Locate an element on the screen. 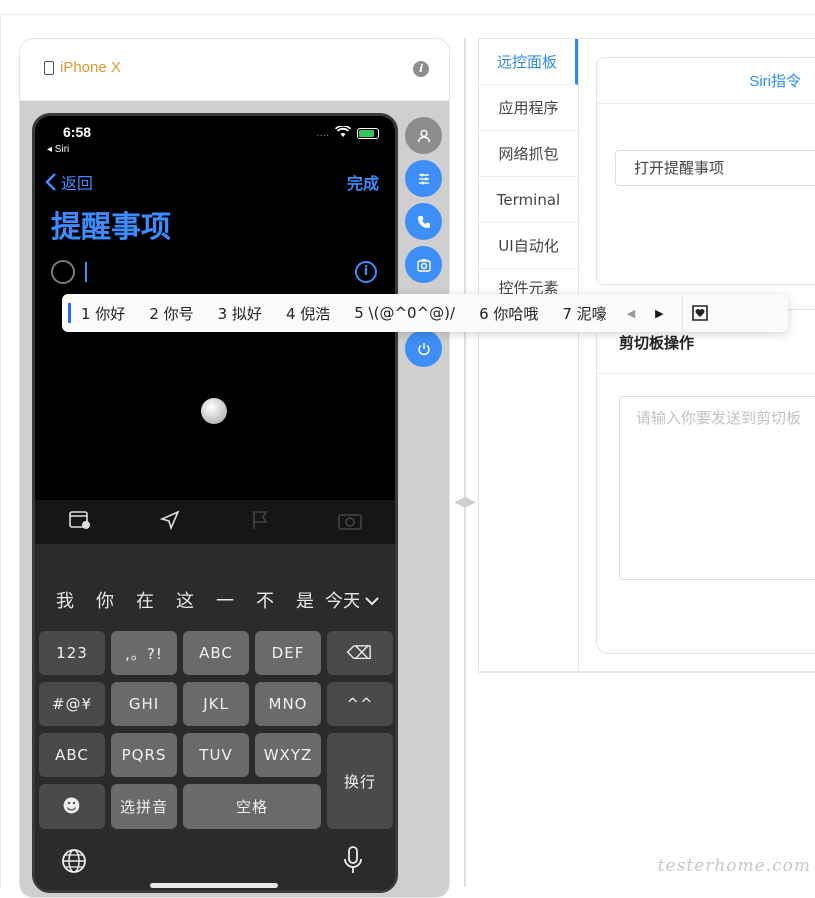  siri-card: Siri指令 打开提醒事项 is located at coordinates (705, 171).